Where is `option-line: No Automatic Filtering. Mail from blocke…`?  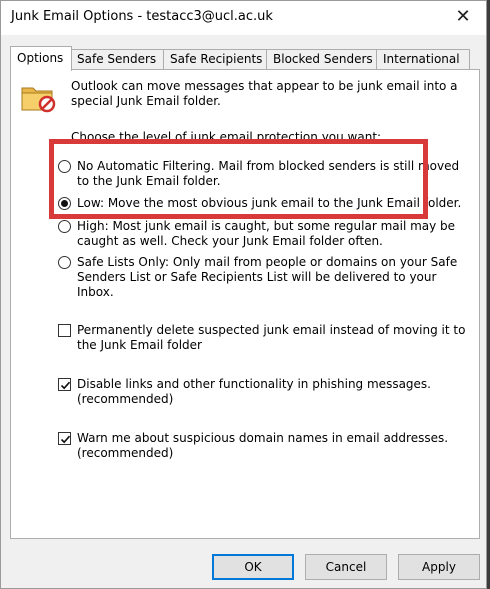
option-line: No Automatic Filtering. Mail from blocke… is located at coordinates (268, 166).